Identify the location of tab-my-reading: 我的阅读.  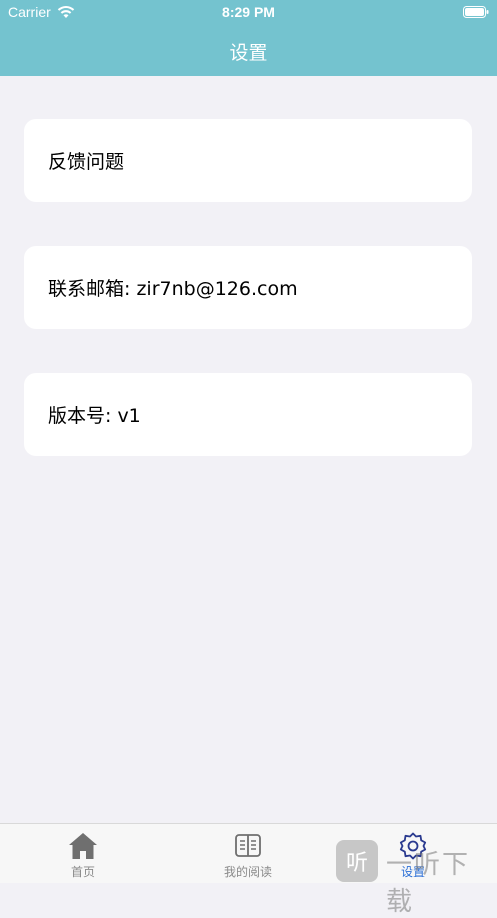
(248, 856).